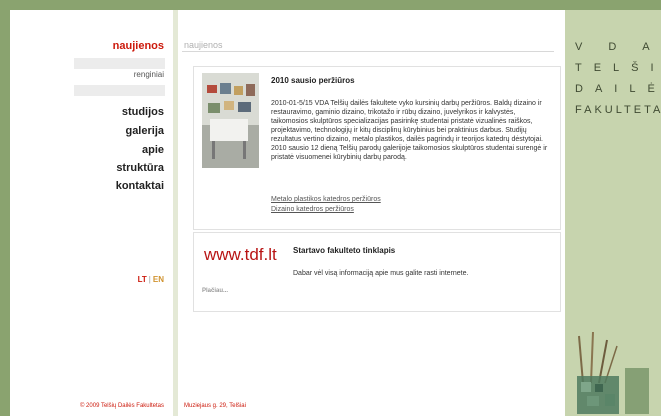 Image resolution: width=661 pixels, height=416 pixels. What do you see at coordinates (618, 89) in the screenshot?
I see `watermark-line: DAILĖS` at bounding box center [618, 89].